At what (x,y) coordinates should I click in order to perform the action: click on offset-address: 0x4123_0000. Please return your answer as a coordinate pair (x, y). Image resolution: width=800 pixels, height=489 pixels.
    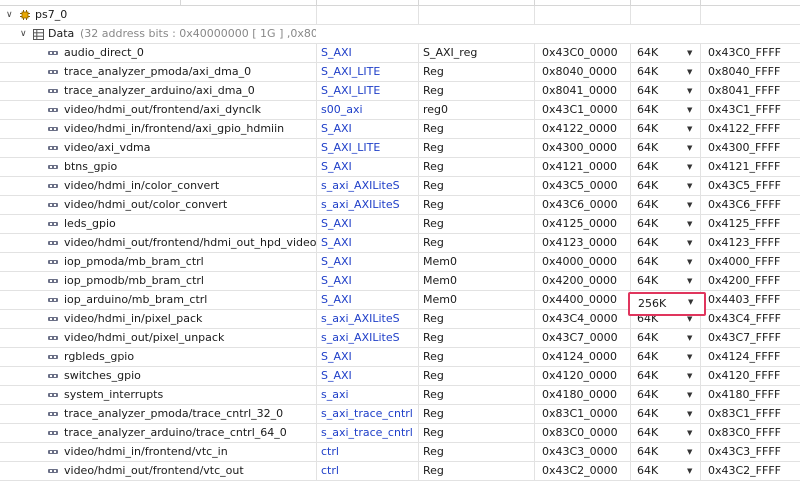
    Looking at the image, I should click on (582, 243).